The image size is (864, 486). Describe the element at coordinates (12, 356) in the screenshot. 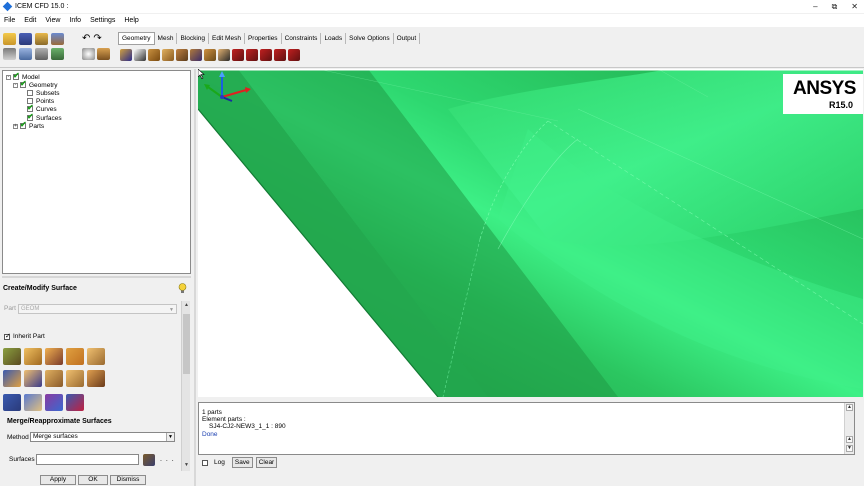

I see `curve-to-surface-icon` at that location.